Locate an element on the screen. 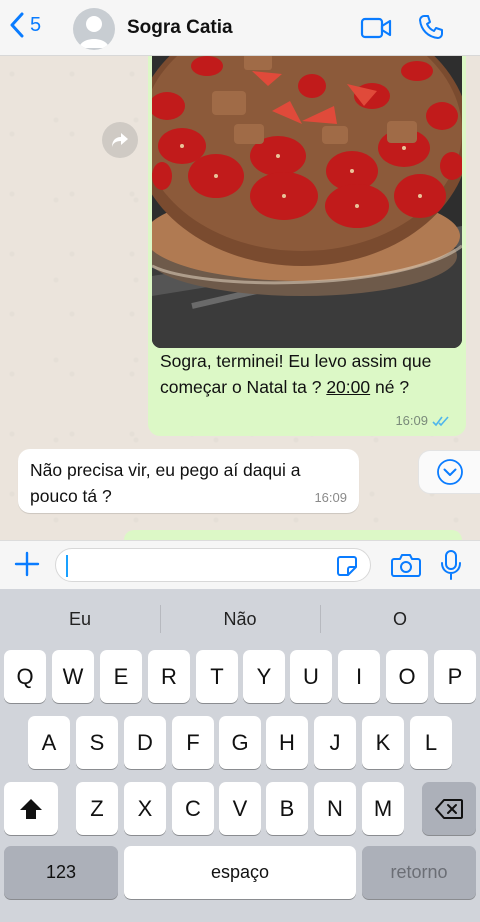  video-call-button is located at coordinates (376, 30).